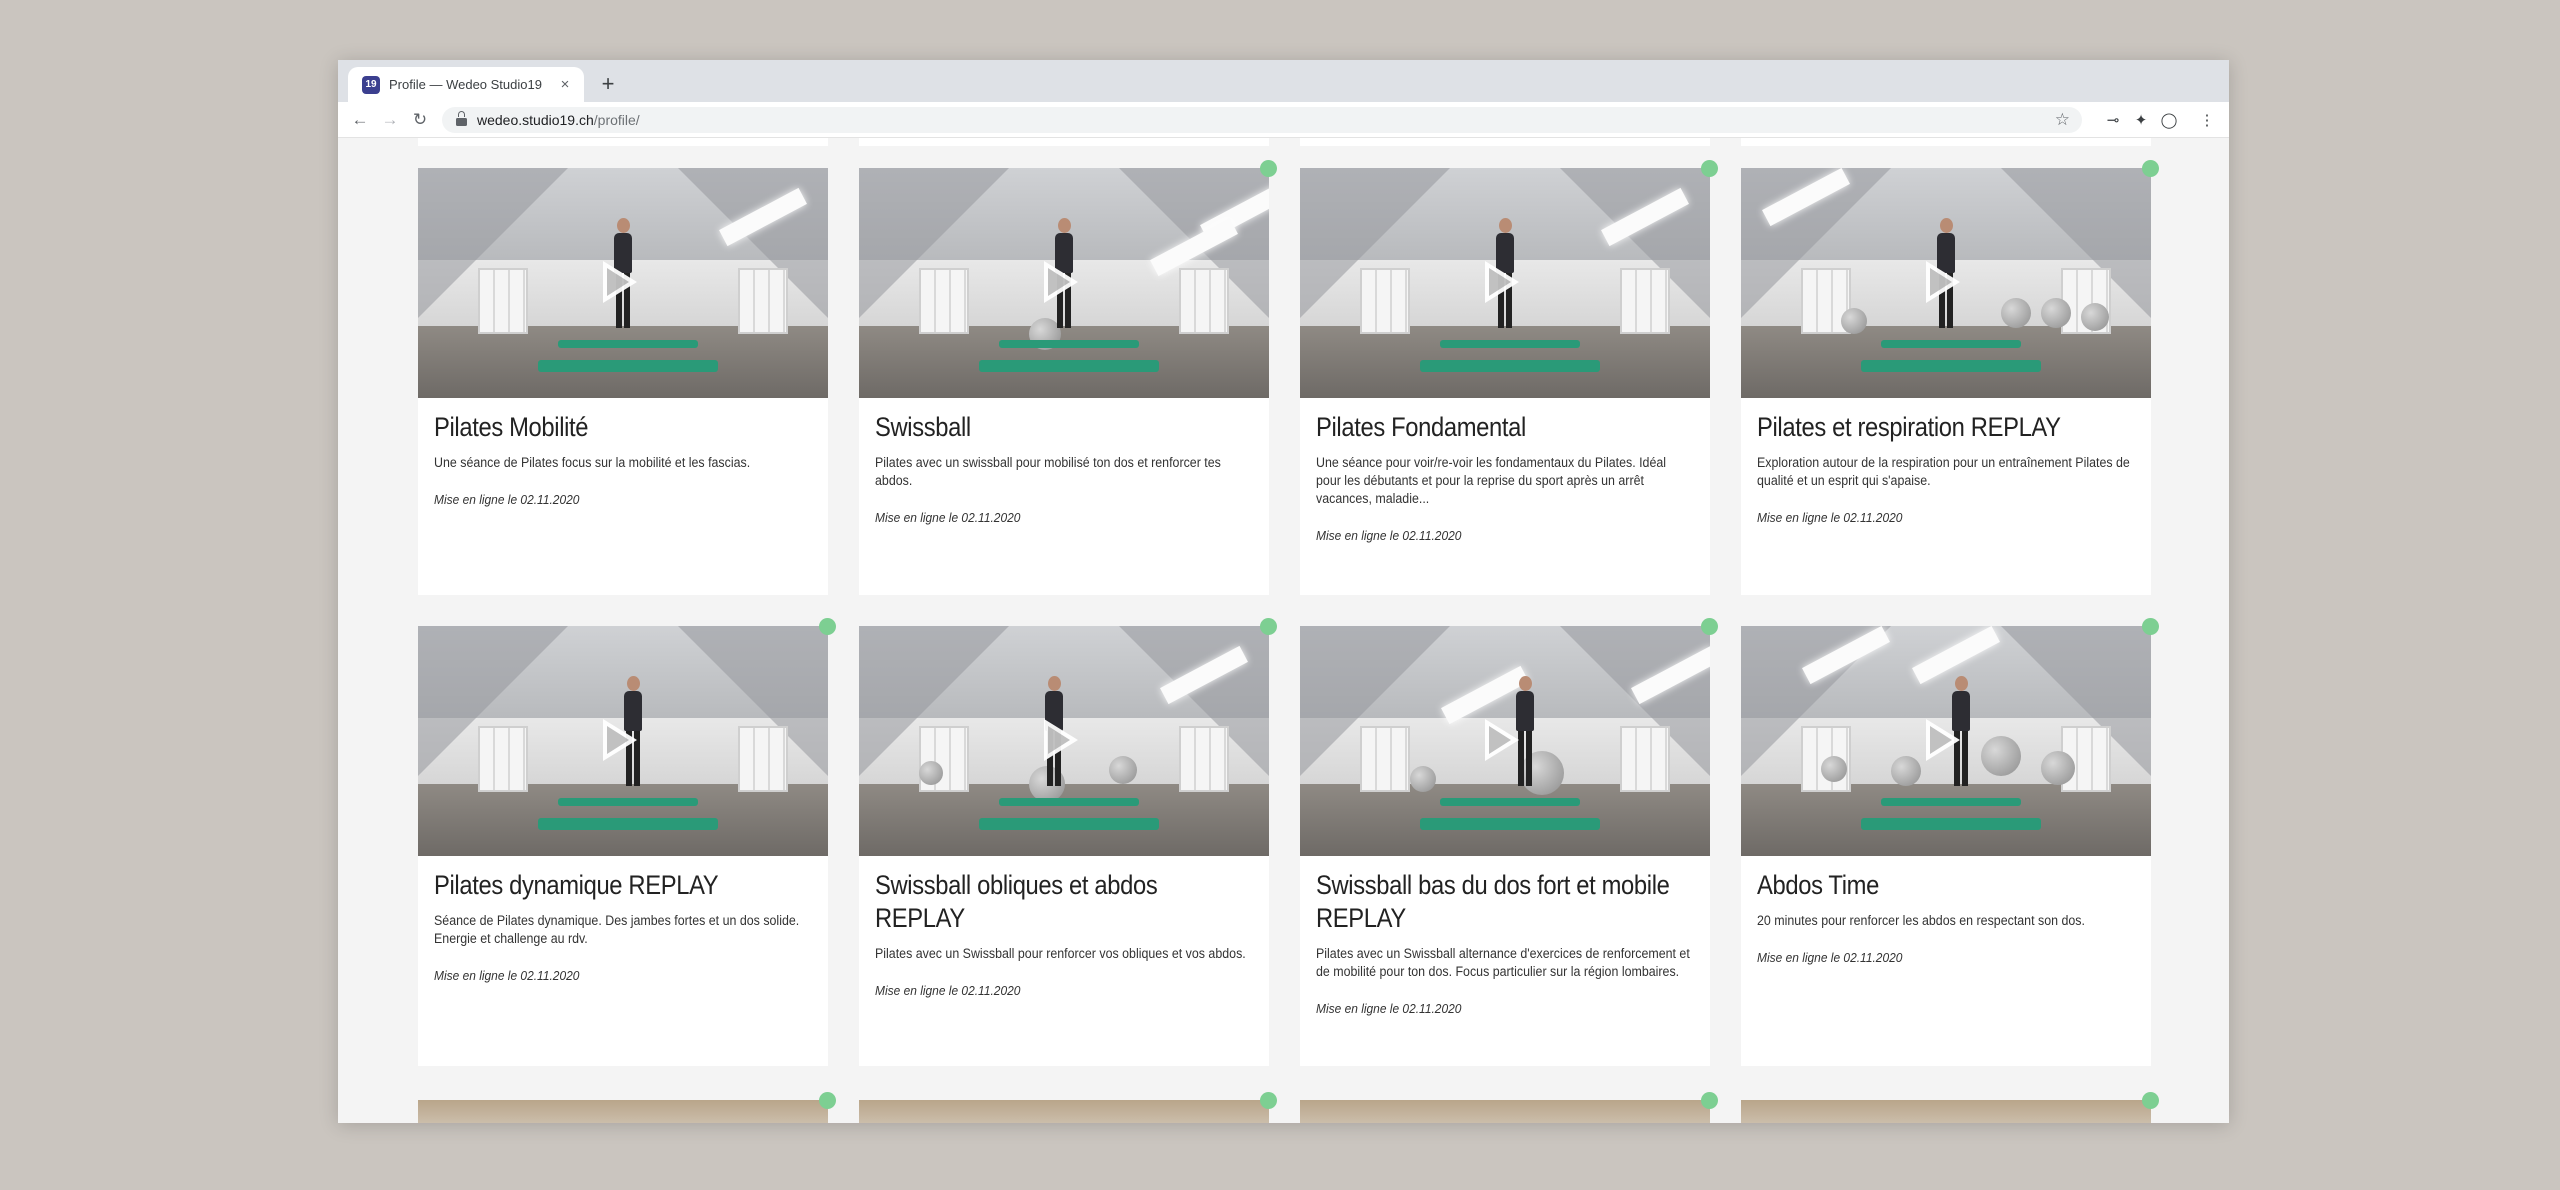 This screenshot has height=1190, width=2560. Describe the element at coordinates (623, 427) in the screenshot. I see `video-title: Pilates Mobilité` at that location.